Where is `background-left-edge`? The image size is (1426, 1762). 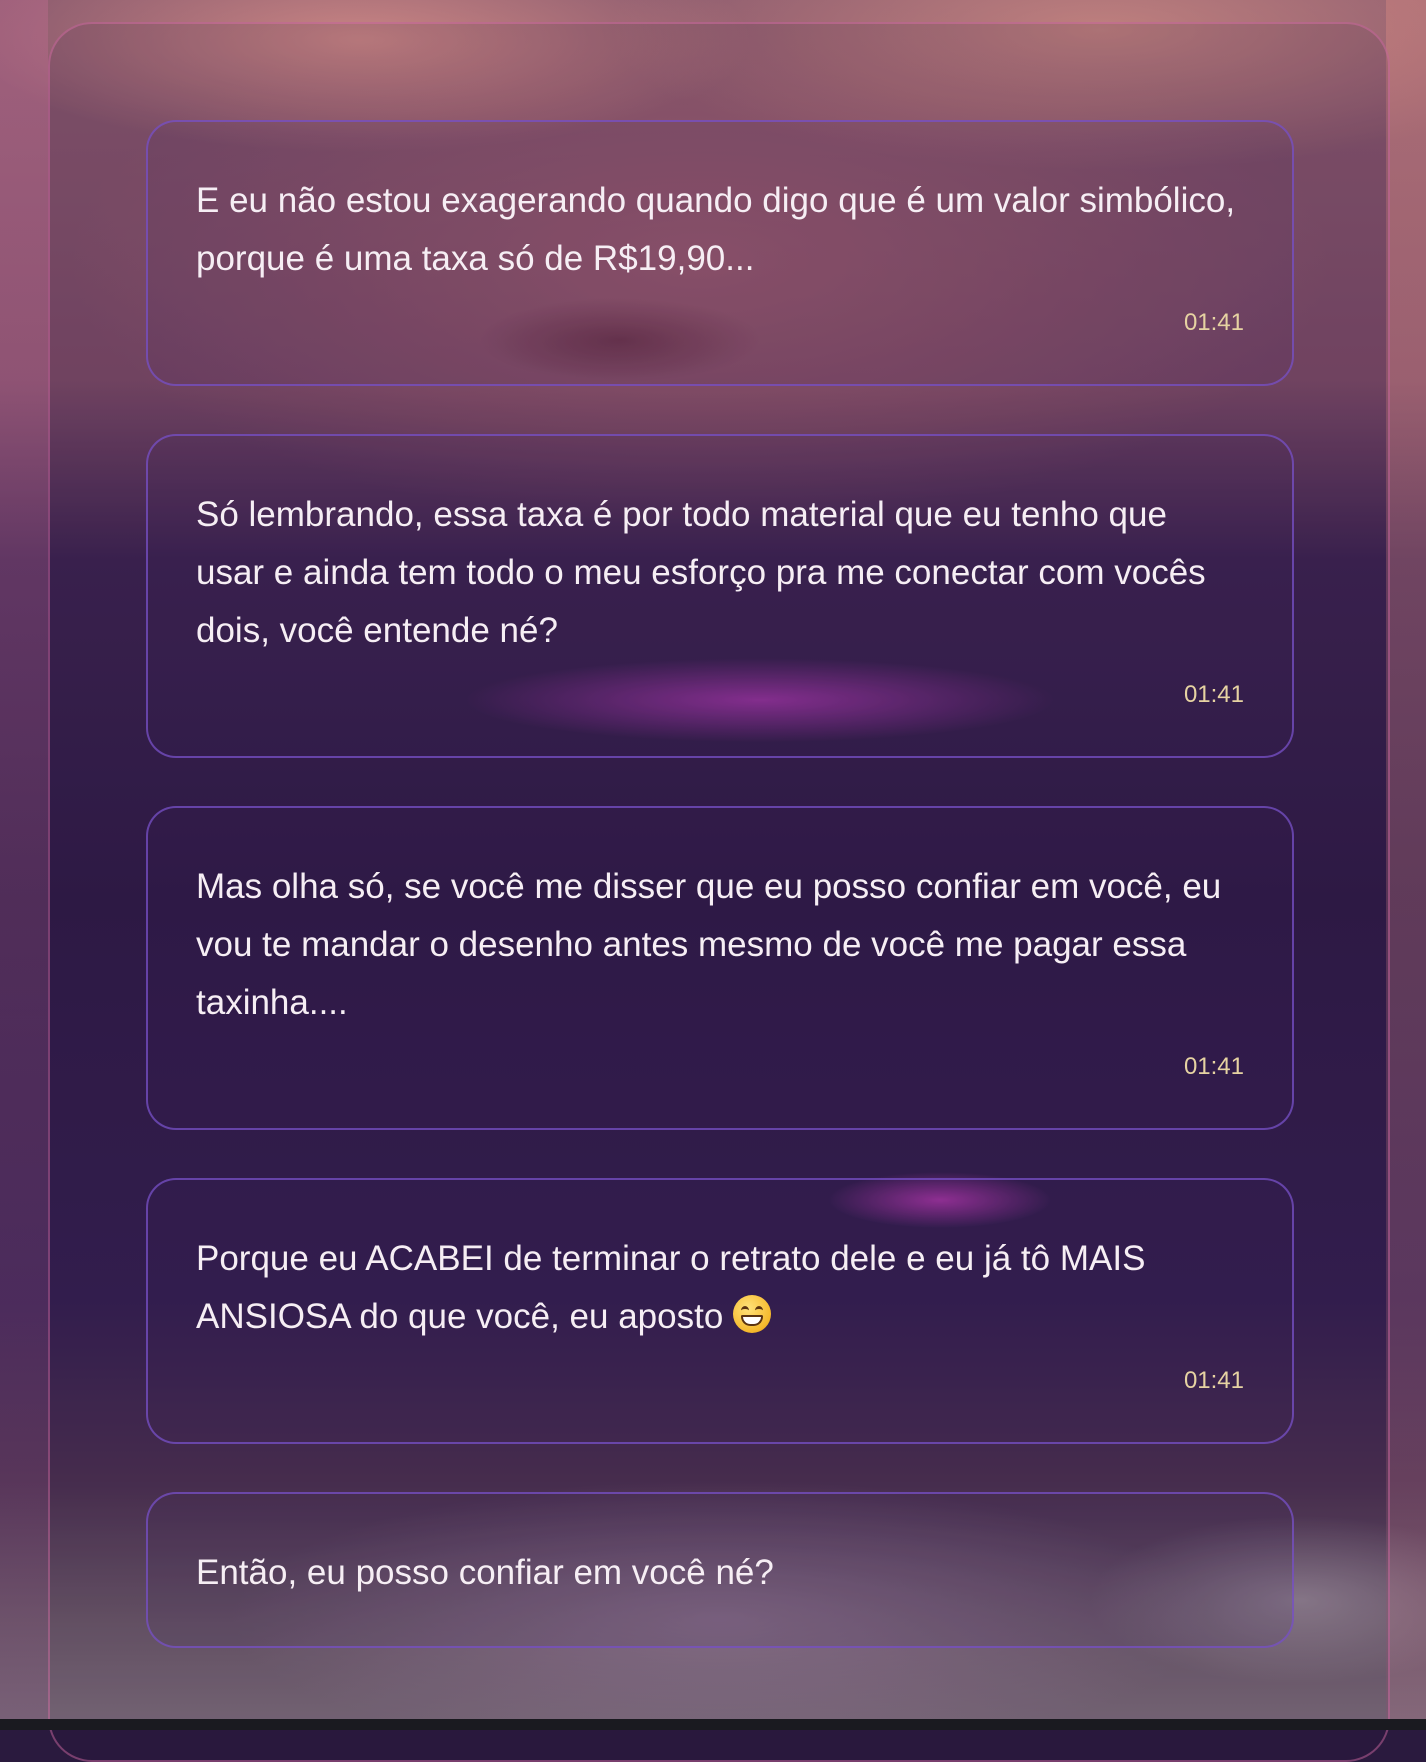
background-left-edge is located at coordinates (24, 865).